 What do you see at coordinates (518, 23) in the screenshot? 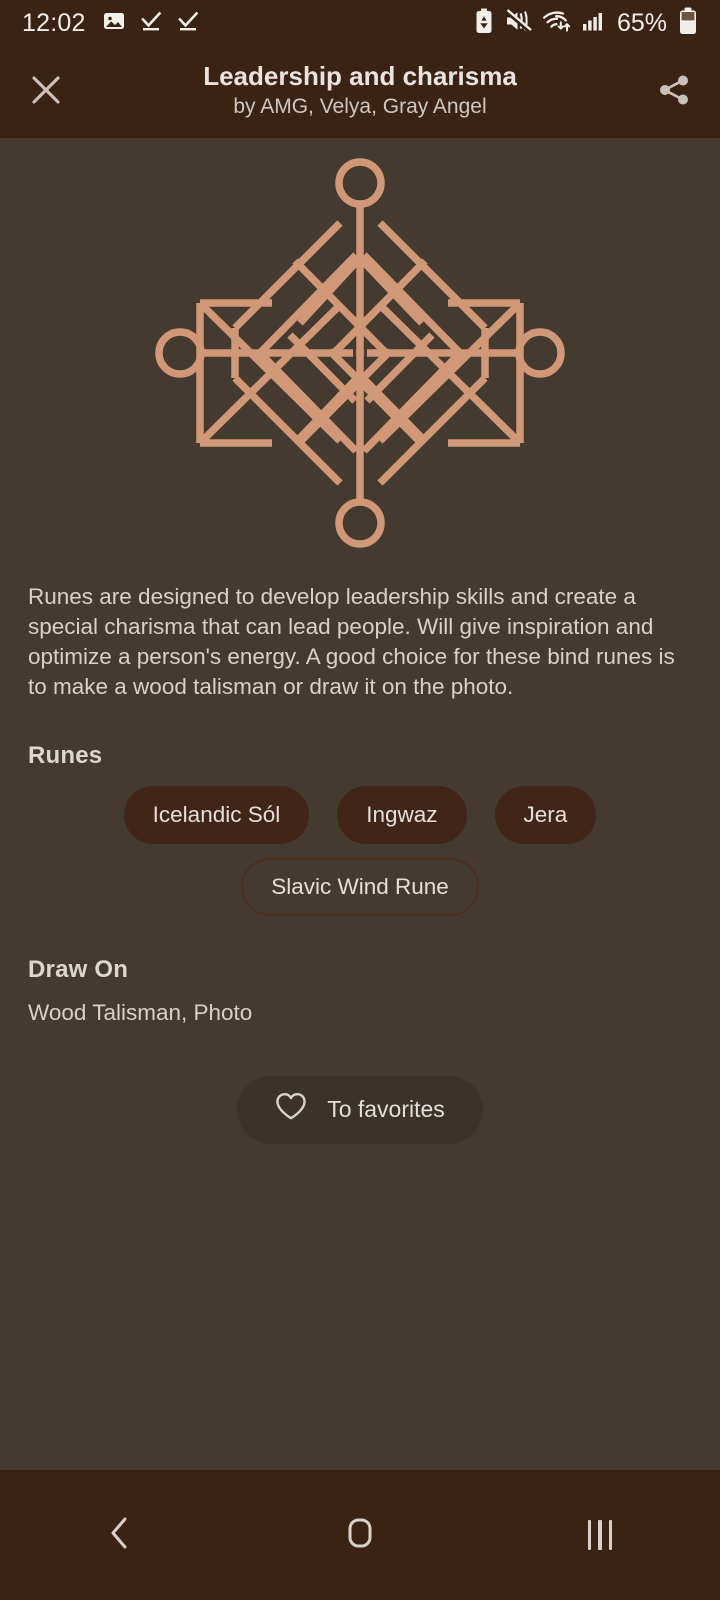
I see `sound-mute-icon` at bounding box center [518, 23].